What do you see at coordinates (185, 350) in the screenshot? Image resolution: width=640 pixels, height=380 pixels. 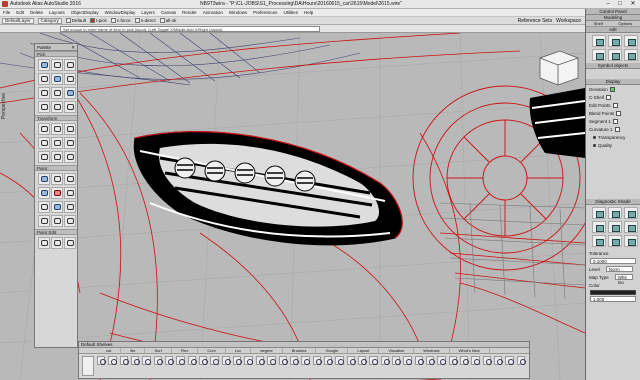 I see `shelf-tab: Flex` at bounding box center [185, 350].